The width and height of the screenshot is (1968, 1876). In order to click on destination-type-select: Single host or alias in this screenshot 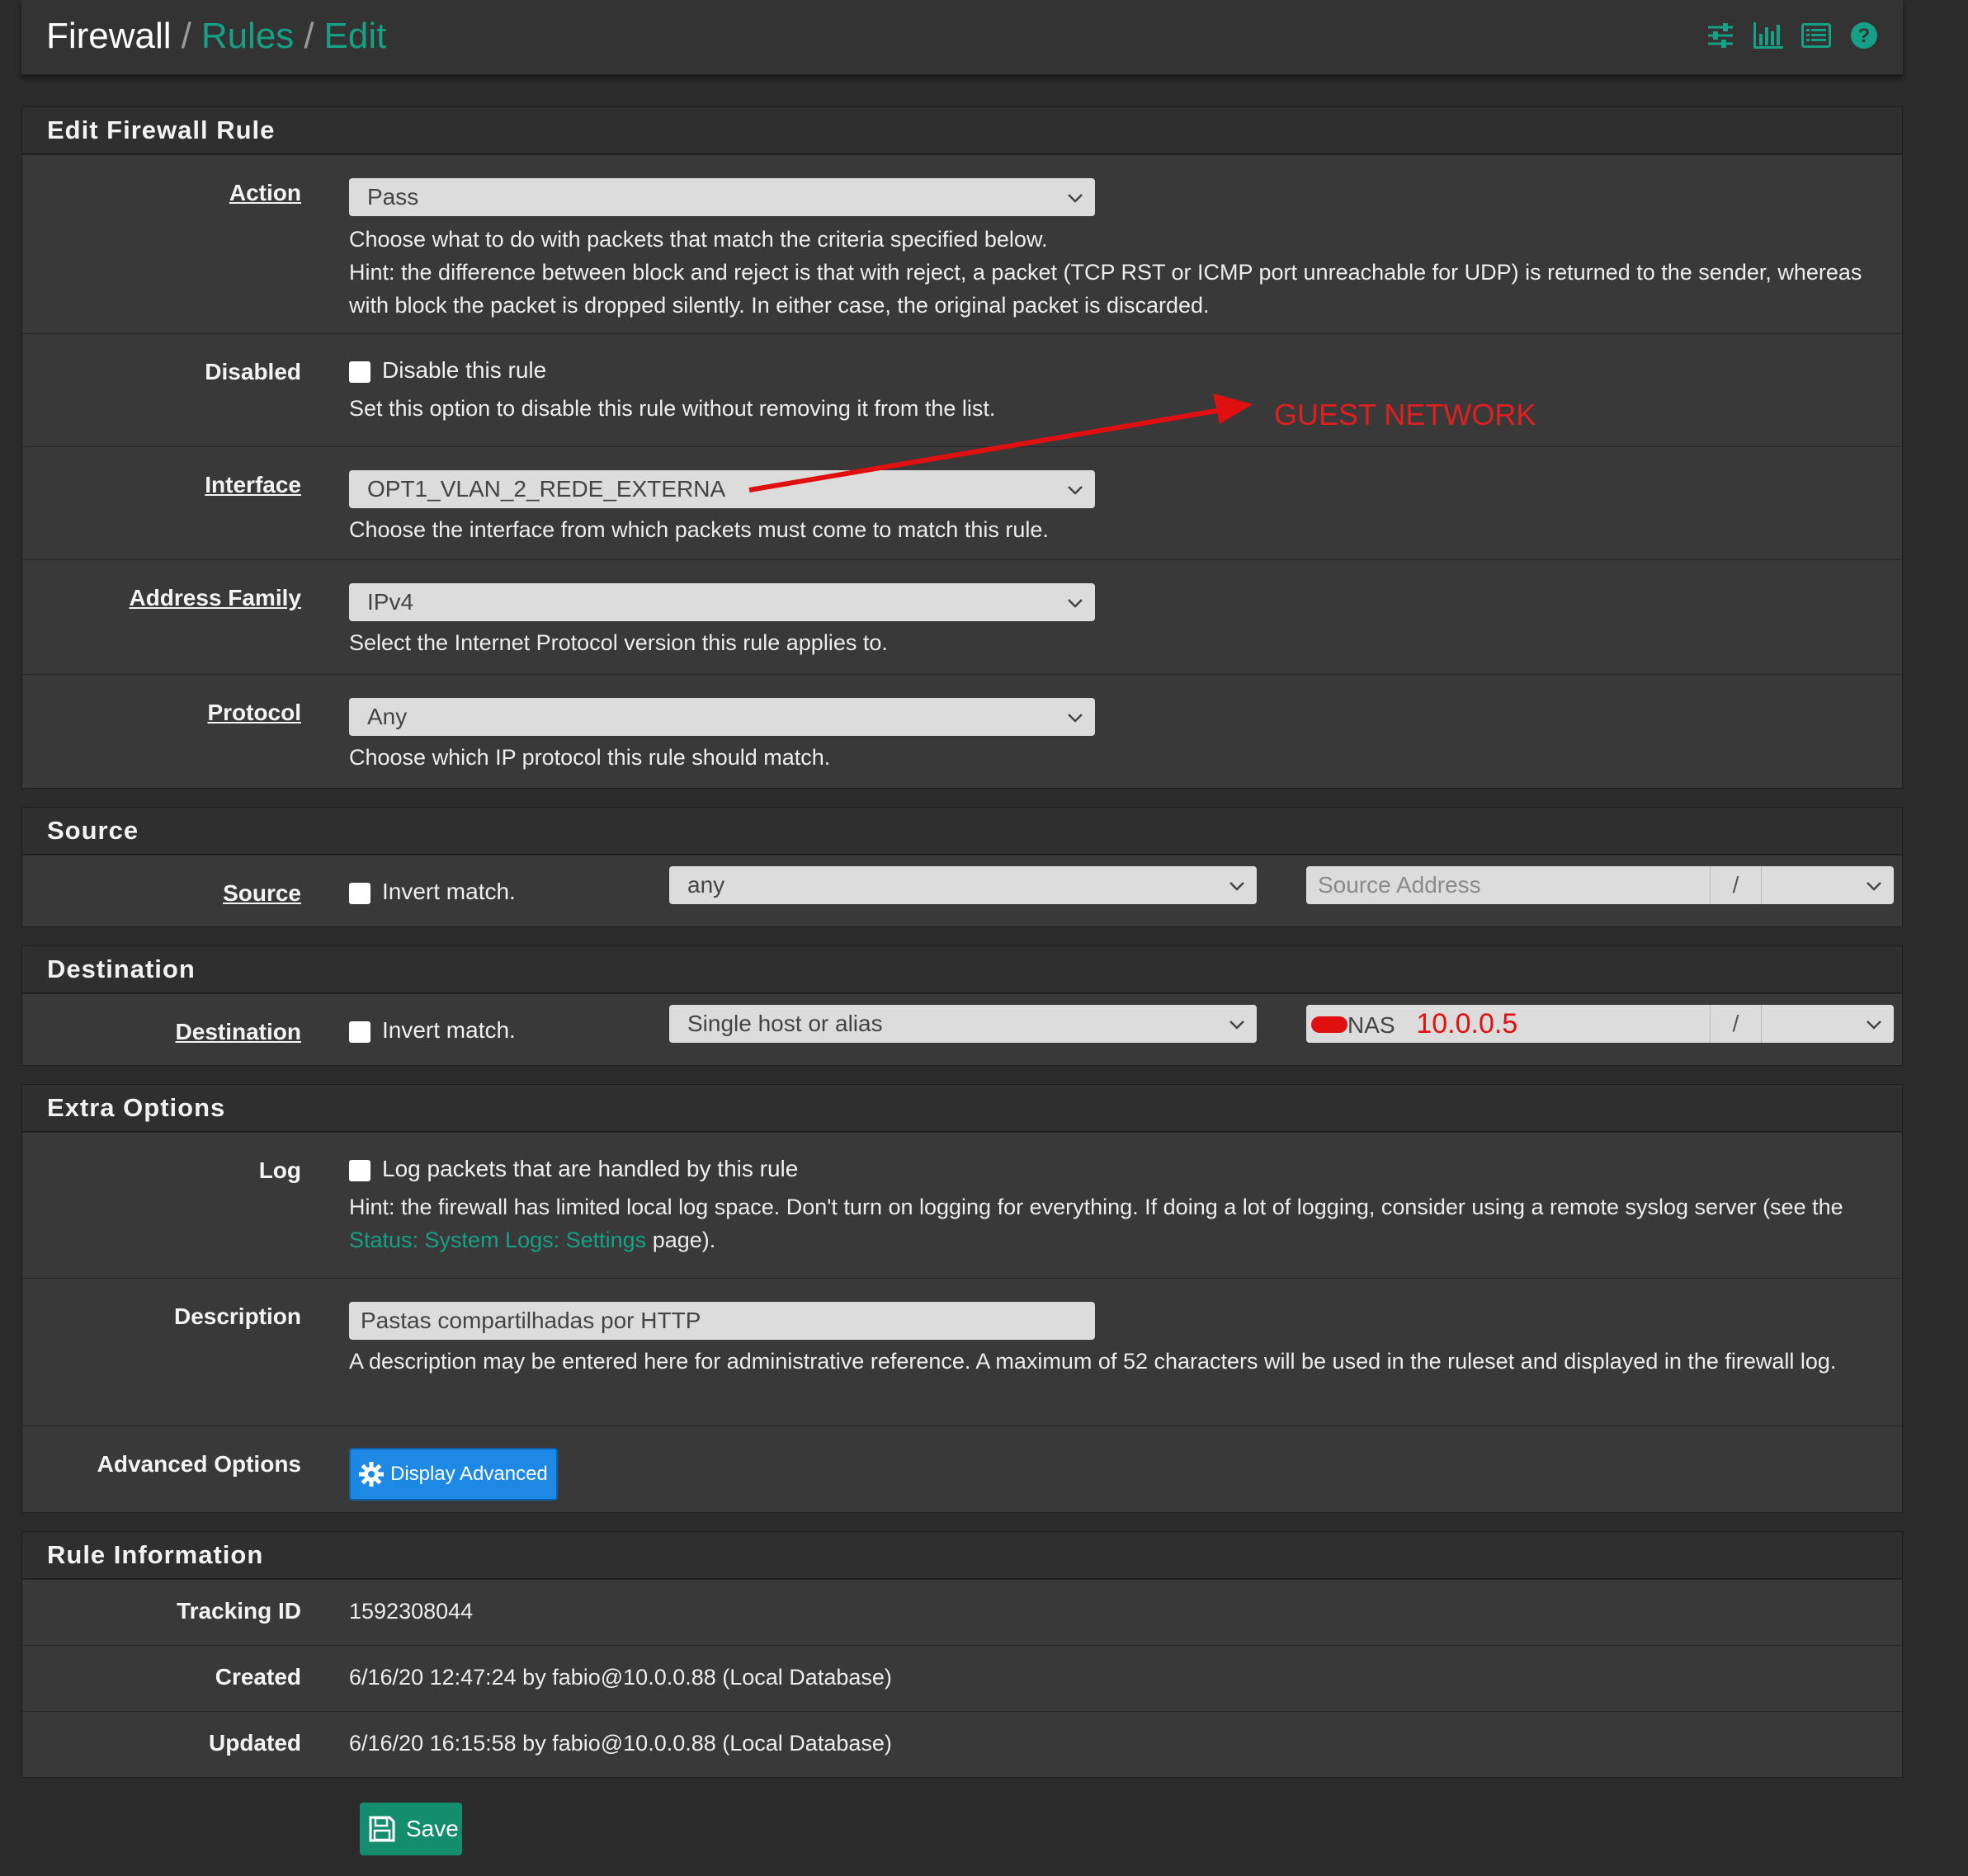, I will do `click(963, 1024)`.